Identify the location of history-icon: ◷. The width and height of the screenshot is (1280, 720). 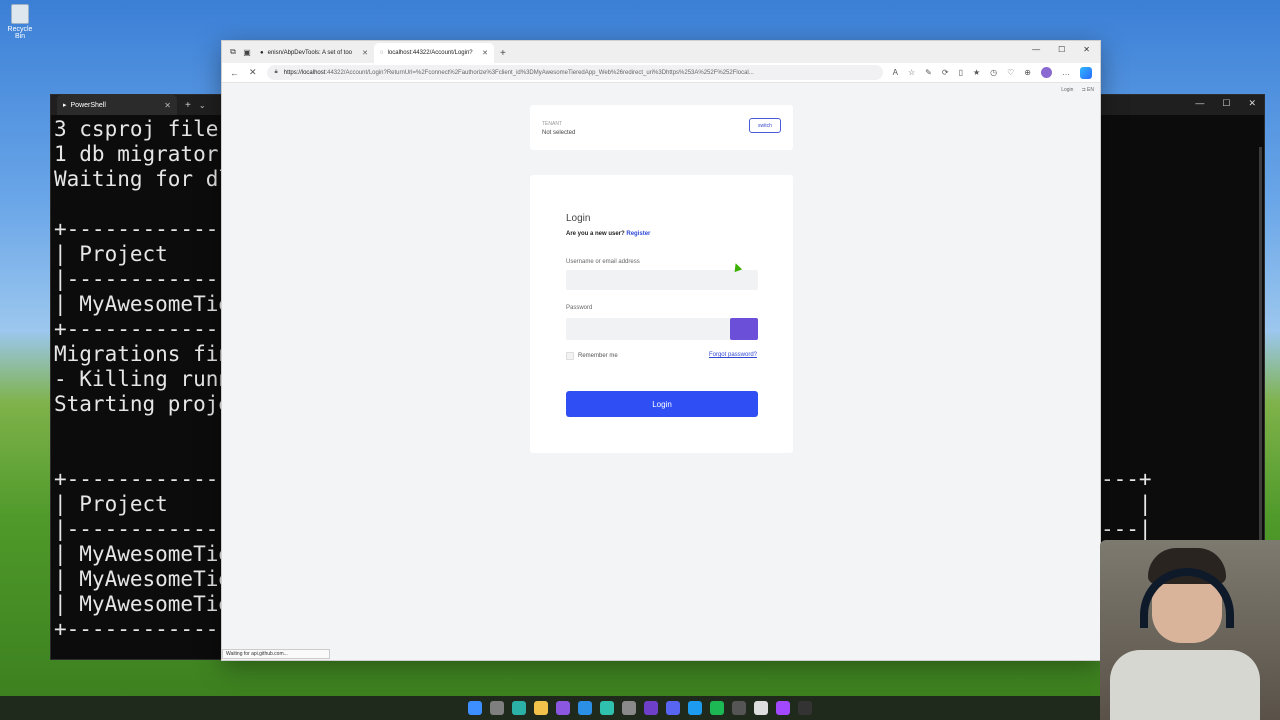
(993, 72).